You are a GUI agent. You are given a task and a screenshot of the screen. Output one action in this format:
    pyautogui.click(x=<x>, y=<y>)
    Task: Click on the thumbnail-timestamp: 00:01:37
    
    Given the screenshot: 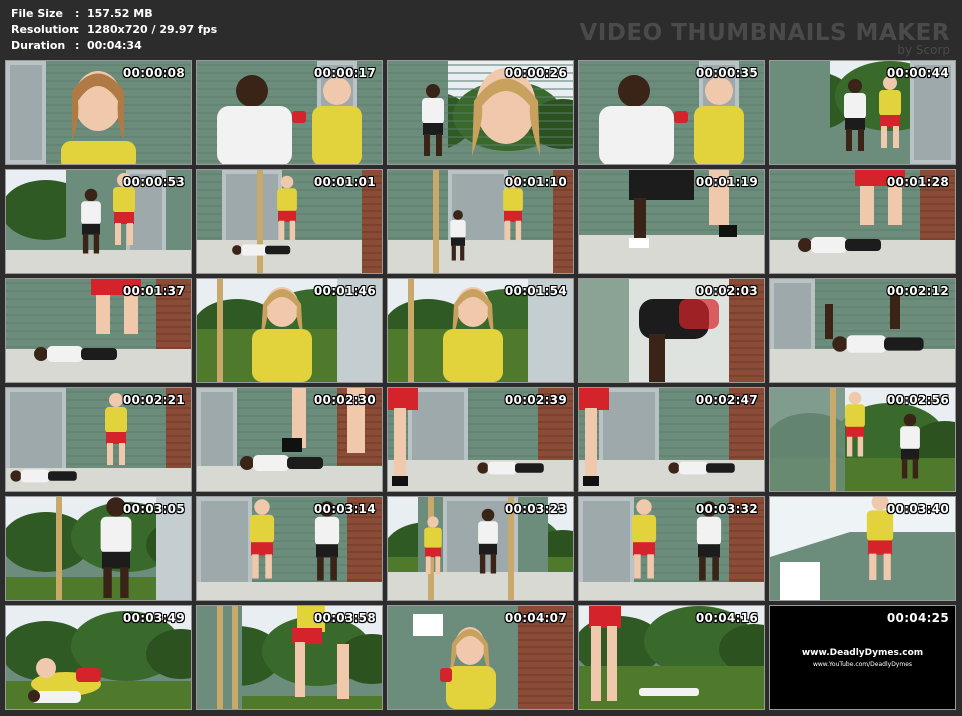 What is the action you would take?
    pyautogui.click(x=153, y=291)
    